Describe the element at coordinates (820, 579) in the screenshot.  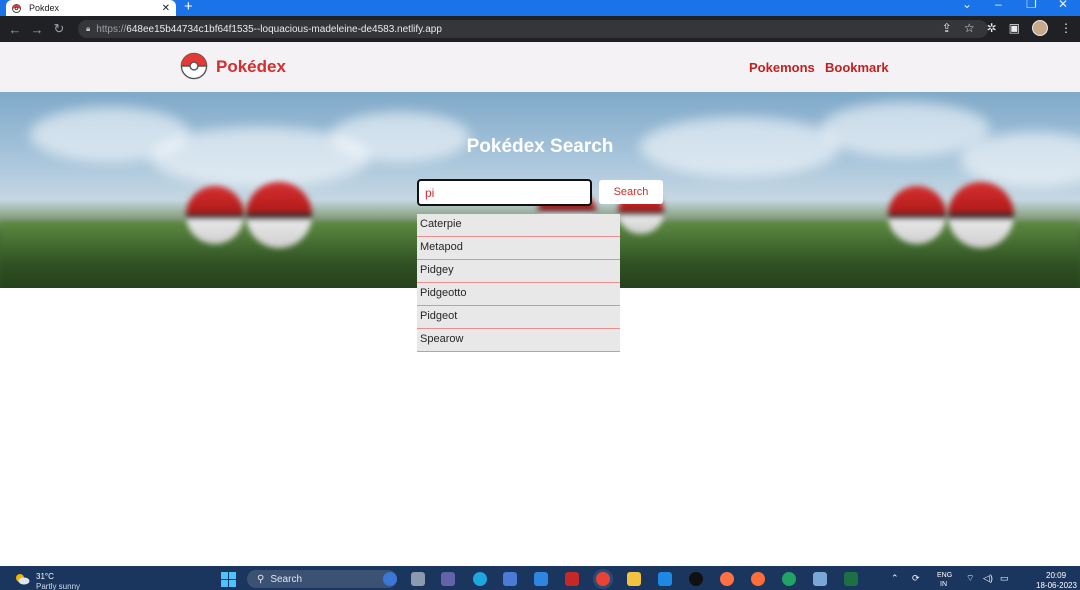
I see `photos-icon` at that location.